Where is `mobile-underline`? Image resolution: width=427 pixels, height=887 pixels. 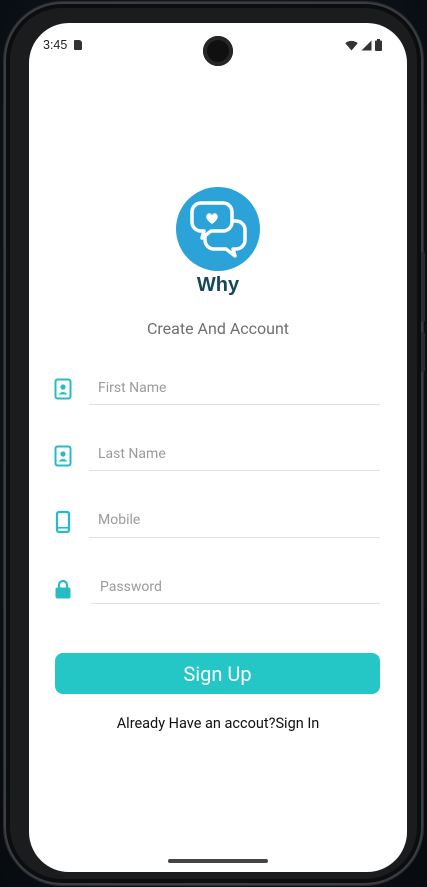
mobile-underline is located at coordinates (234, 537).